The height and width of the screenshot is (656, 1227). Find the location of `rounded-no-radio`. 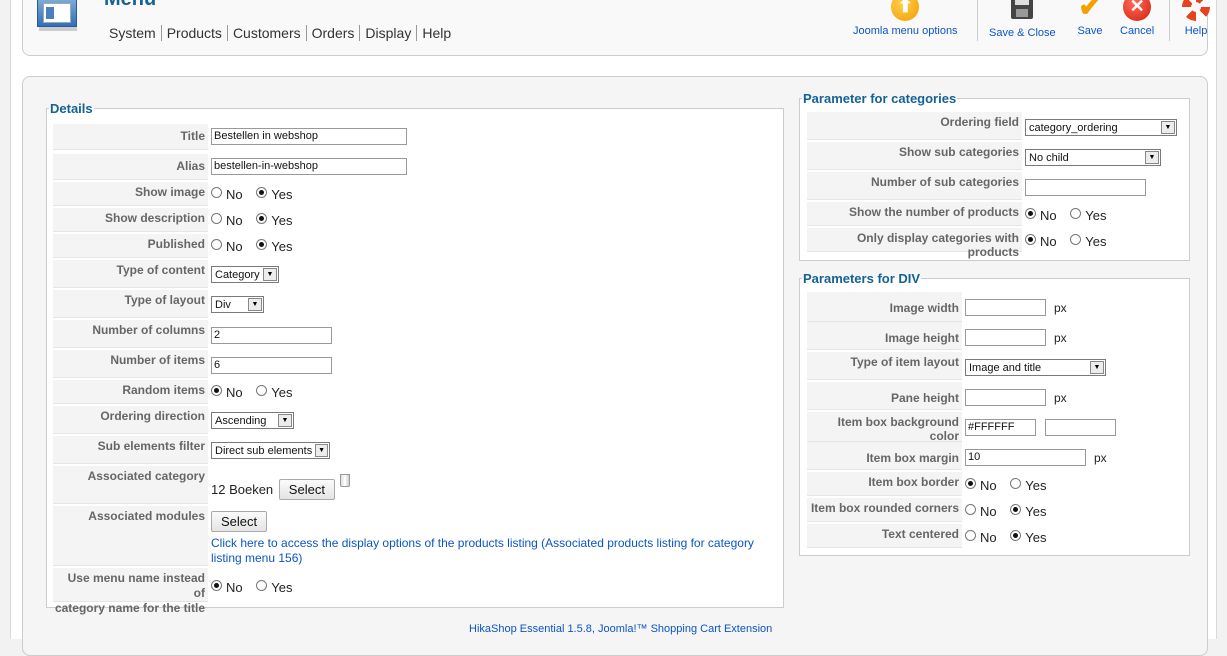

rounded-no-radio is located at coordinates (970, 509).